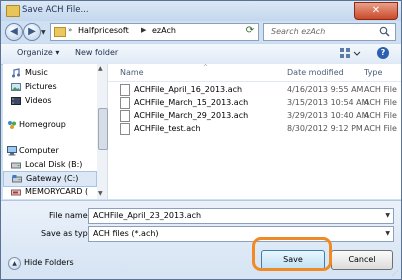 The height and width of the screenshot is (280, 402). Describe the element at coordinates (241, 216) in the screenshot. I see `file-name-input: ACHFile_April_23_2013.ach ▼` at that location.